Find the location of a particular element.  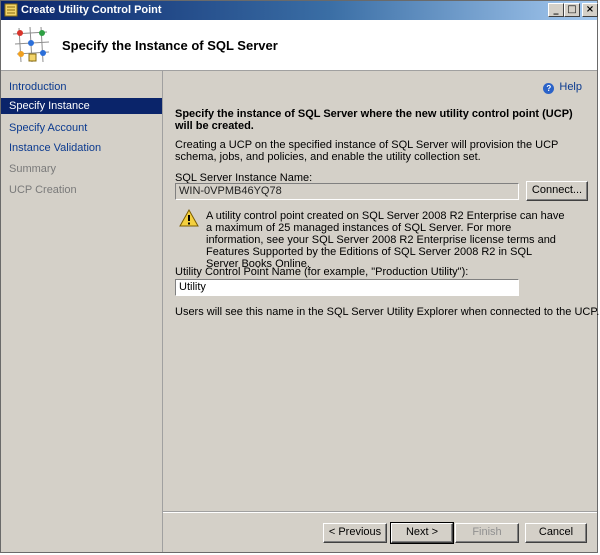

help-icon: ? is located at coordinates (549, 88).